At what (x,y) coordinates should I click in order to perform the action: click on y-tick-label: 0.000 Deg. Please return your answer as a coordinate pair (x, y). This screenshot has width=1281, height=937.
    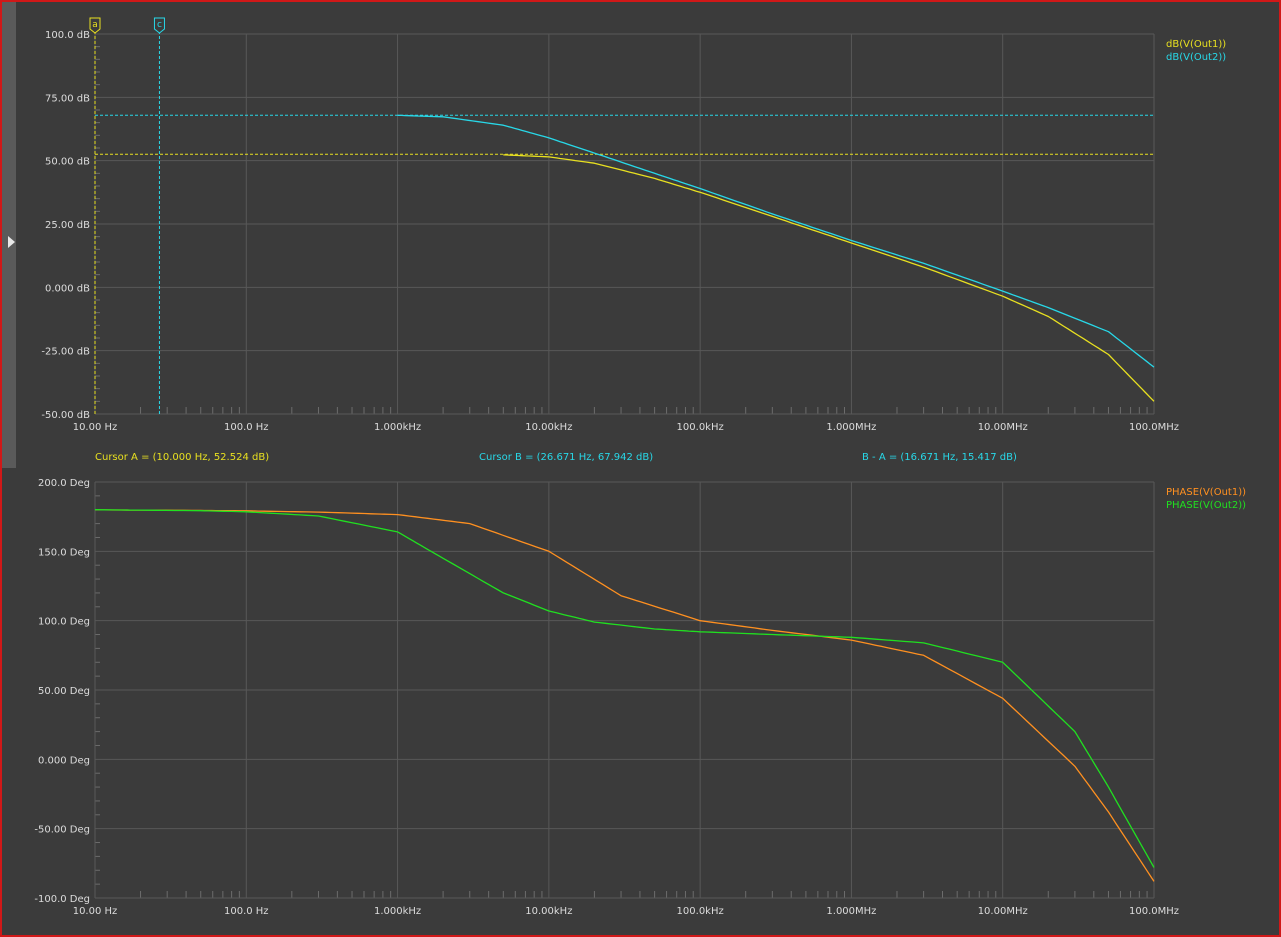
    Looking at the image, I should click on (64, 760).